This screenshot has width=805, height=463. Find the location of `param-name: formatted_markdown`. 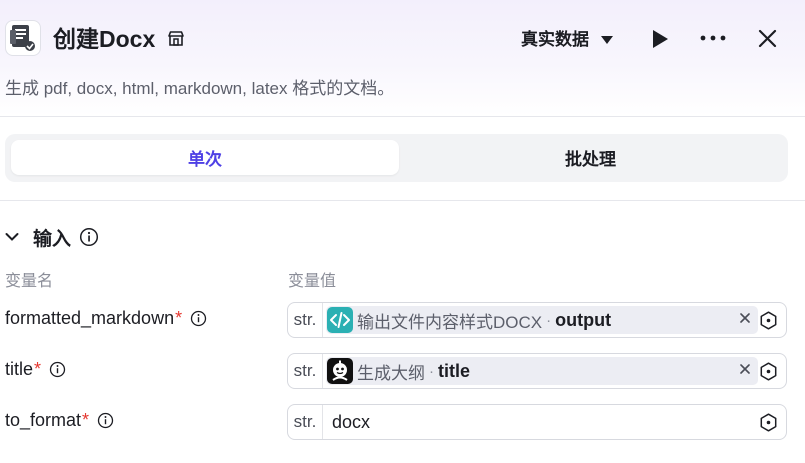

param-name: formatted_markdown is located at coordinates (90, 318).